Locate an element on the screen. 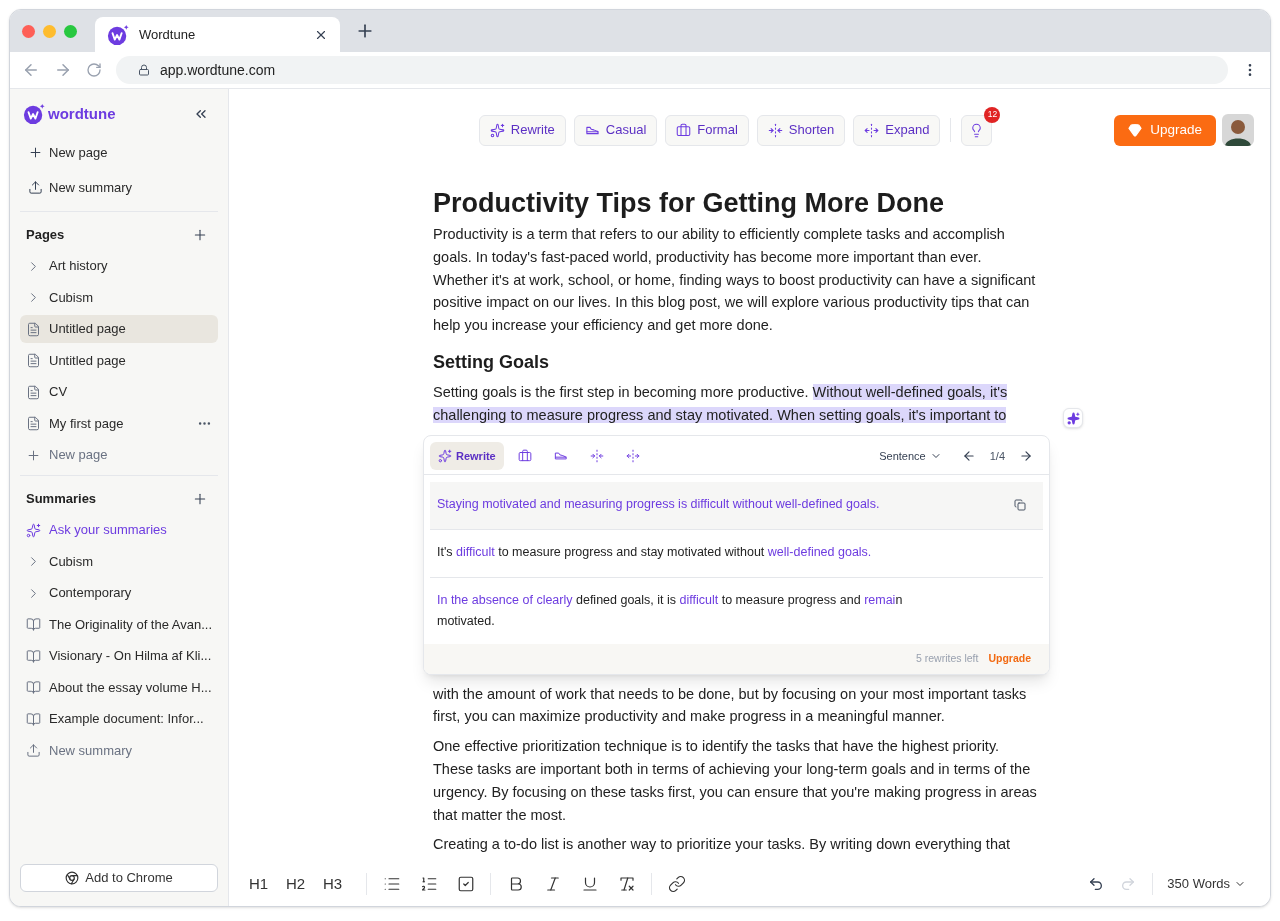 The width and height of the screenshot is (1280, 921). suggestion-counter: 1/4 is located at coordinates (997, 456).